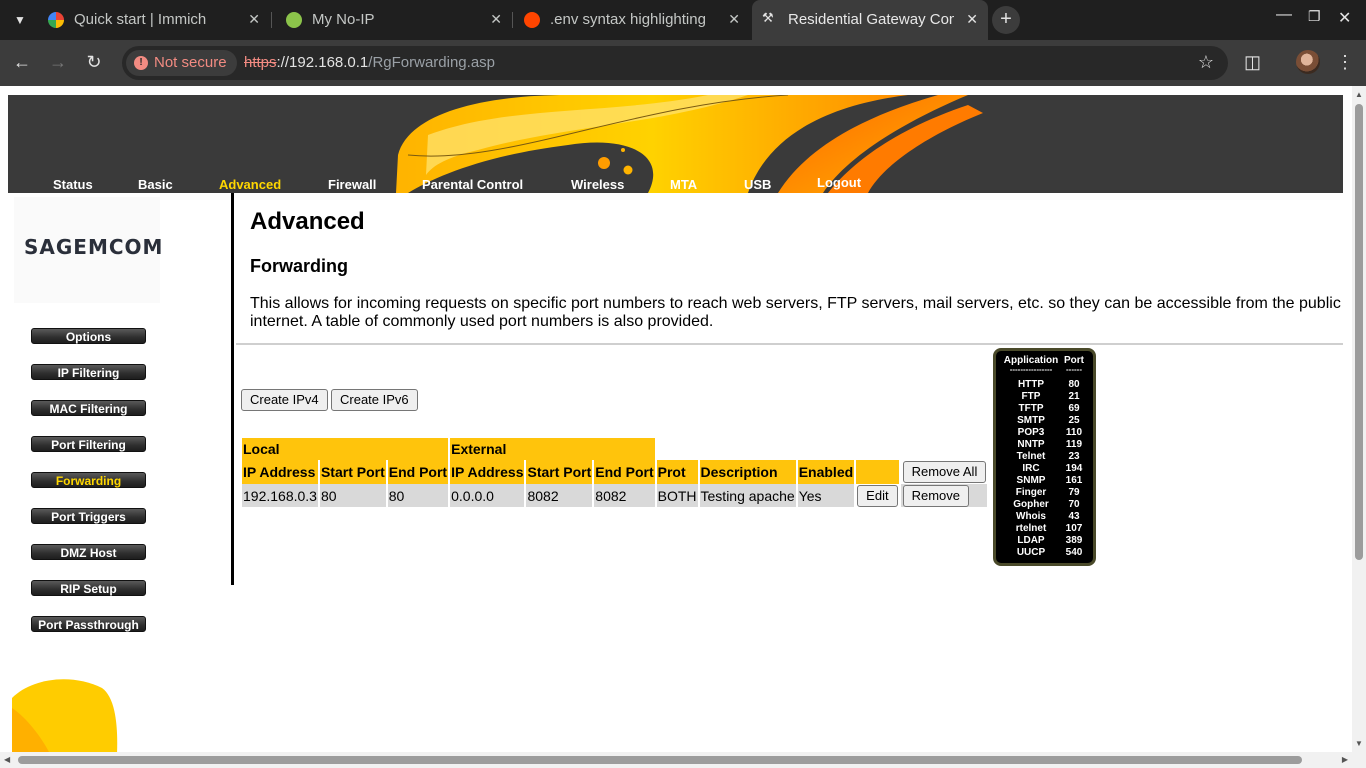 The width and height of the screenshot is (1366, 768). What do you see at coordinates (432, 62) in the screenshot?
I see `url-path: /RgForwarding.asp` at bounding box center [432, 62].